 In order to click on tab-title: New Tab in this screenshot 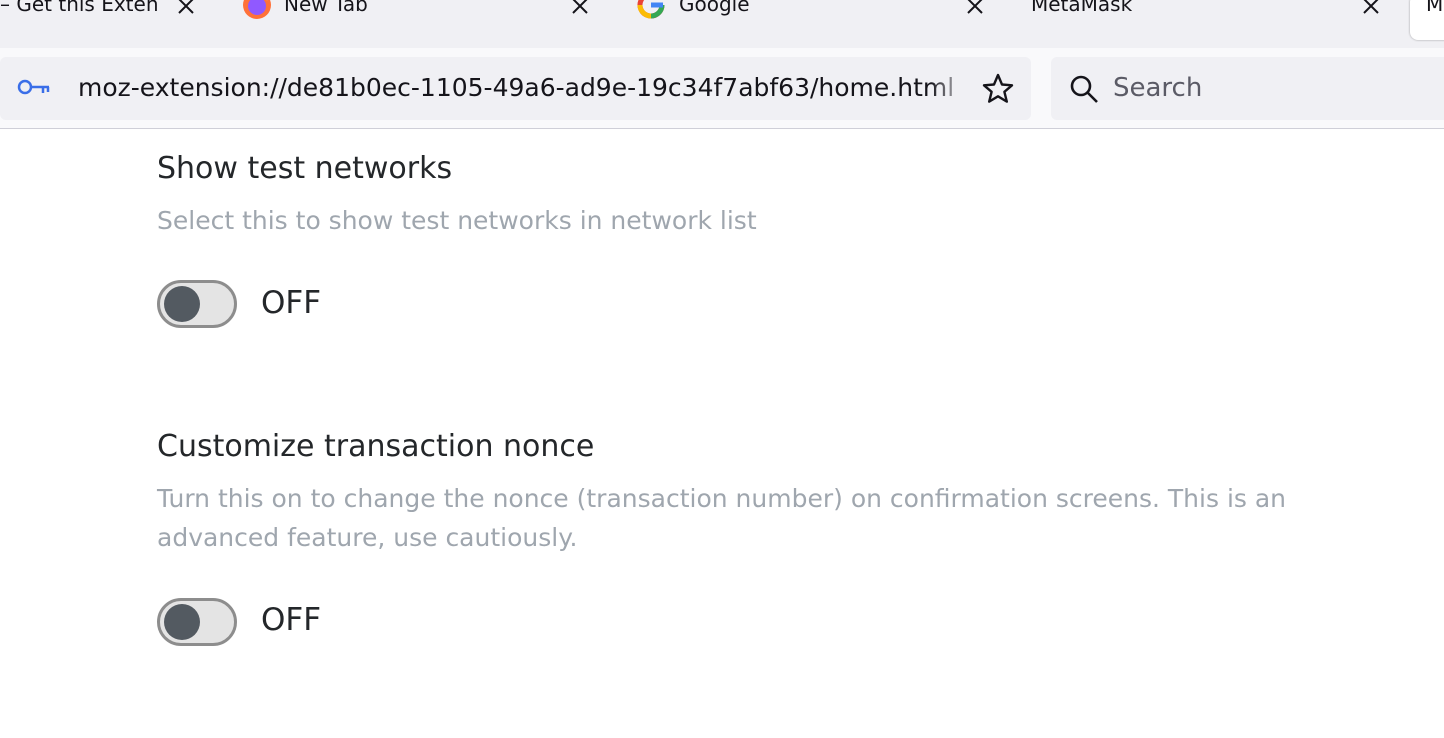, I will do `click(326, 8)`.